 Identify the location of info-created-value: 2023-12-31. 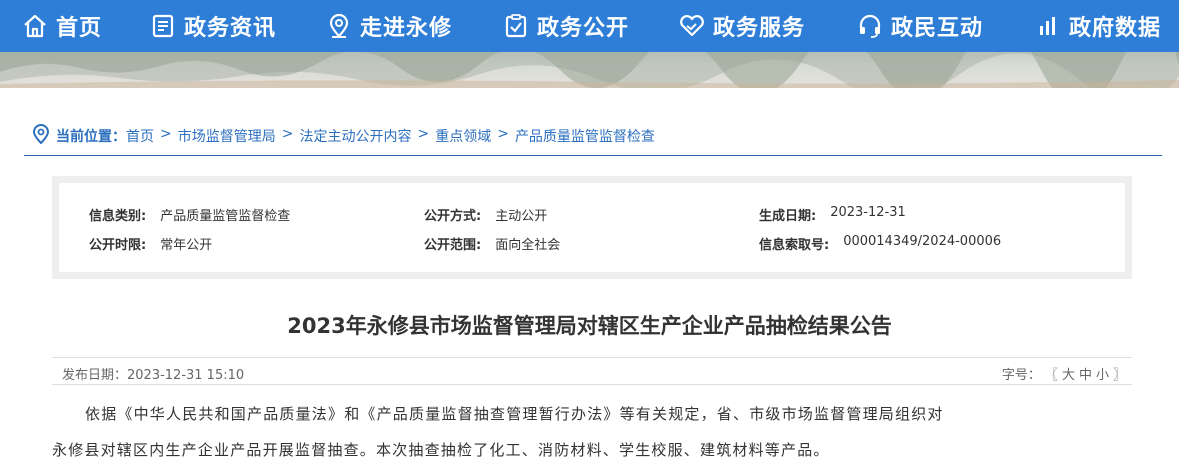
(868, 212).